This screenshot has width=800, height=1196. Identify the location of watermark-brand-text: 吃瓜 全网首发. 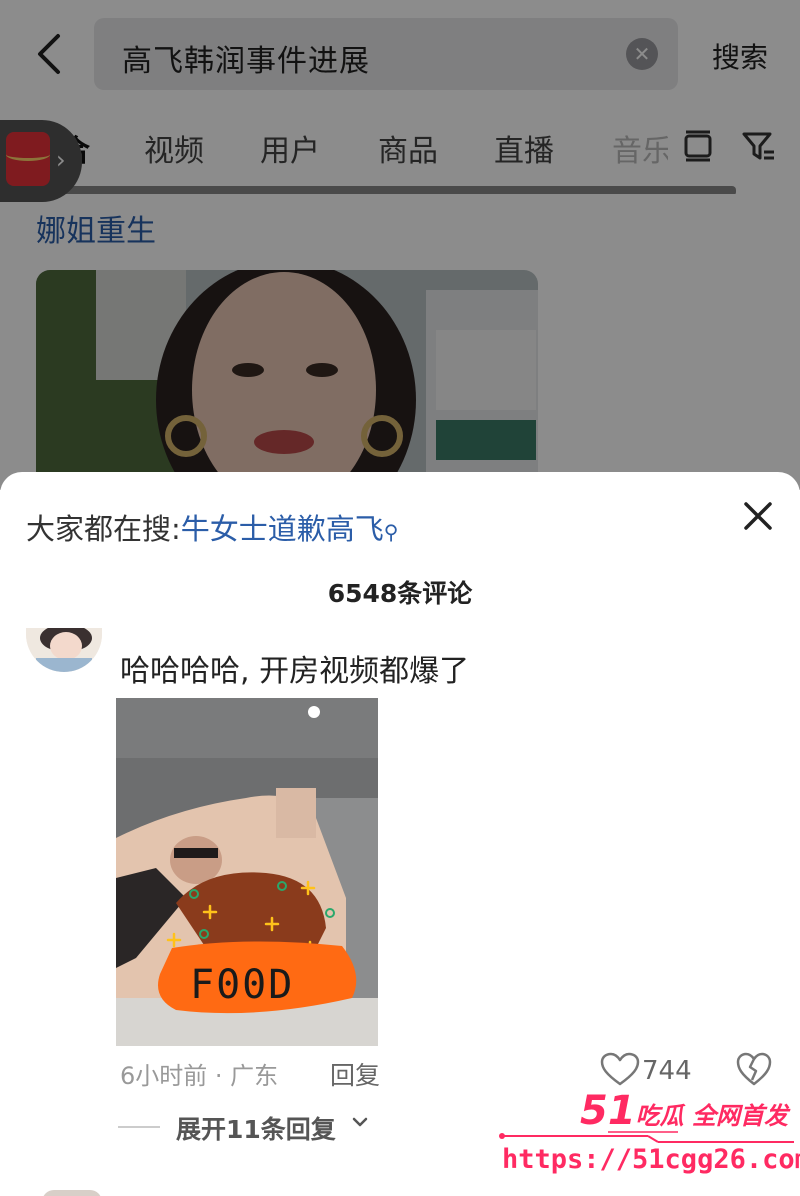
(712, 1116).